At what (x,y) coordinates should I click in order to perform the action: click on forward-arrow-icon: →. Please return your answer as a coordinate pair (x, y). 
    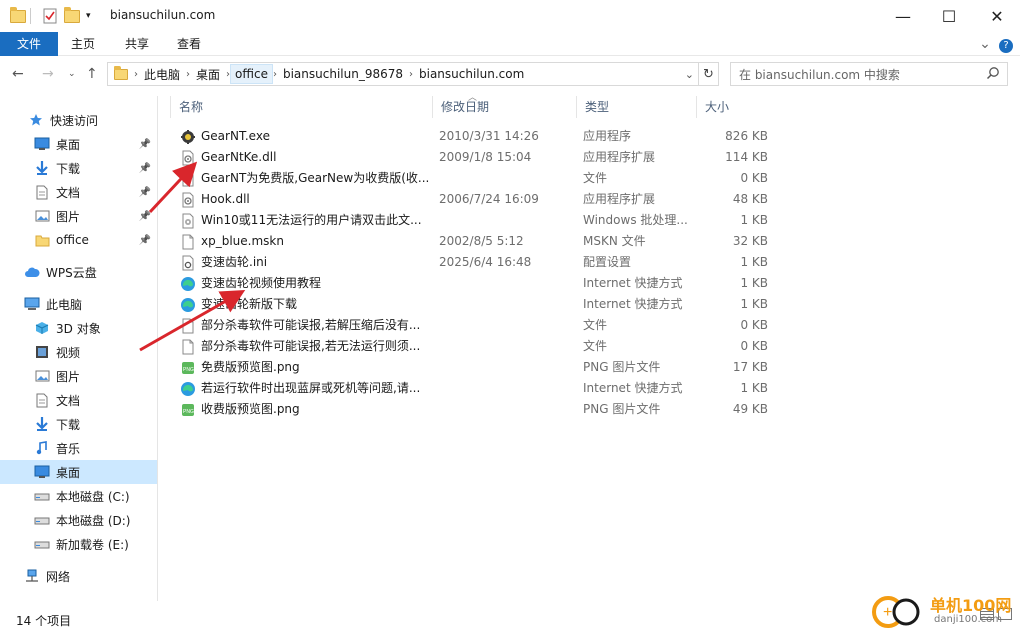
    Looking at the image, I should click on (48, 74).